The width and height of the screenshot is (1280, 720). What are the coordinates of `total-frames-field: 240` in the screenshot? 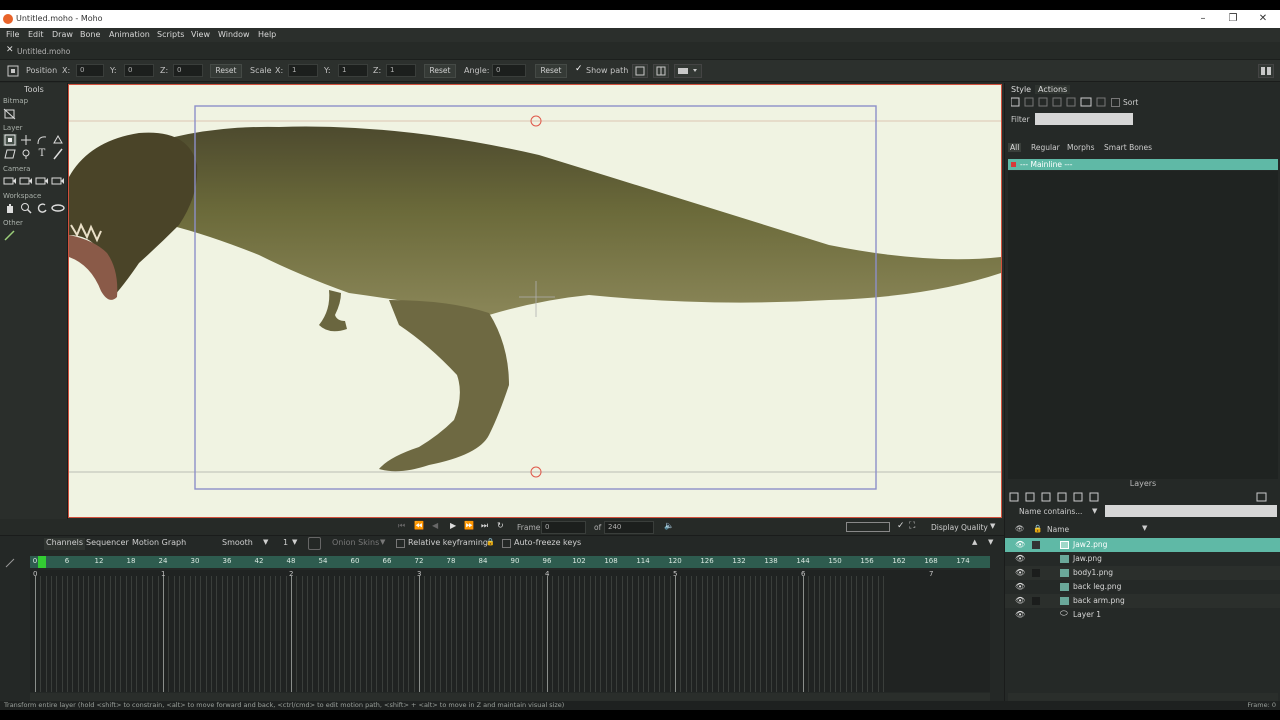 It's located at (629, 527).